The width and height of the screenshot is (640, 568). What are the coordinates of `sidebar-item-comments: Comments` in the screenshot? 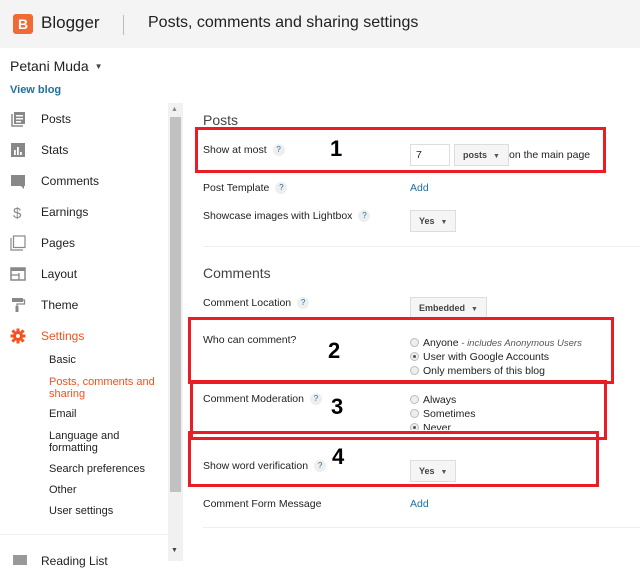 It's located at (84, 181).